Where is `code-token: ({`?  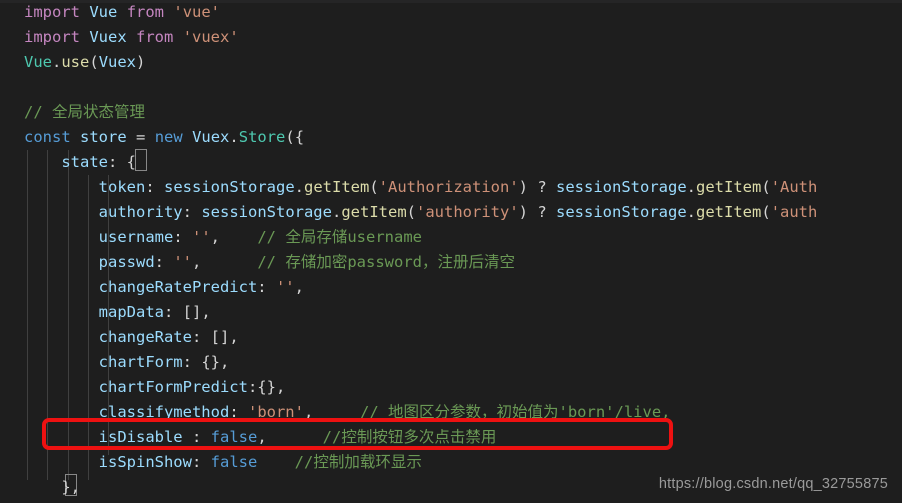
code-token: ({ is located at coordinates (295, 137).